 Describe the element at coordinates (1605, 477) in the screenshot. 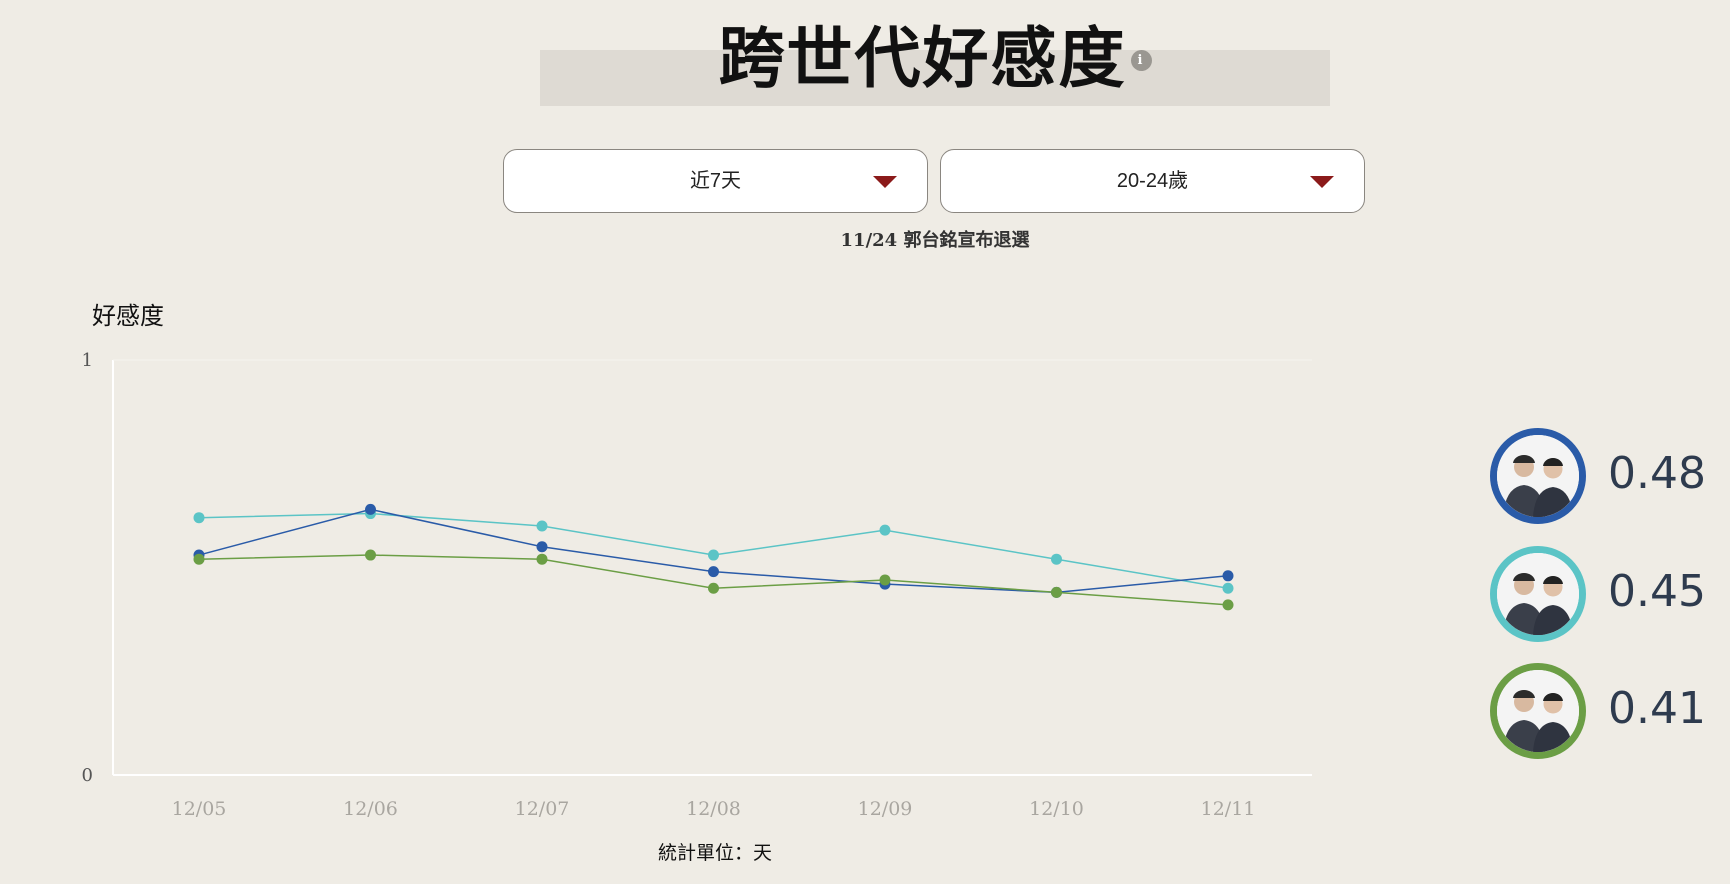

I see `legend-item-blue: 0.48` at that location.